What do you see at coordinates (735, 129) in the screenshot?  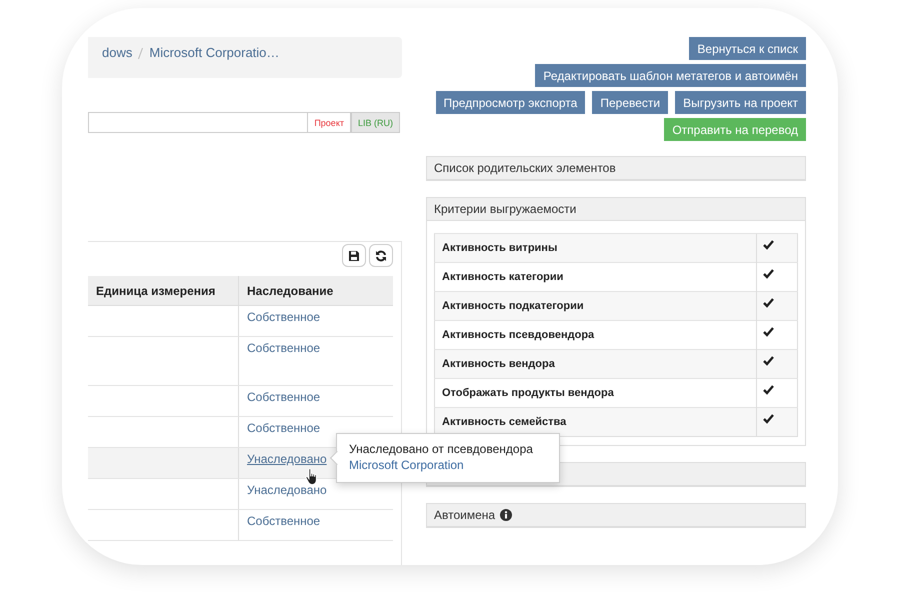 I see `action-button: Отправить на перевод` at bounding box center [735, 129].